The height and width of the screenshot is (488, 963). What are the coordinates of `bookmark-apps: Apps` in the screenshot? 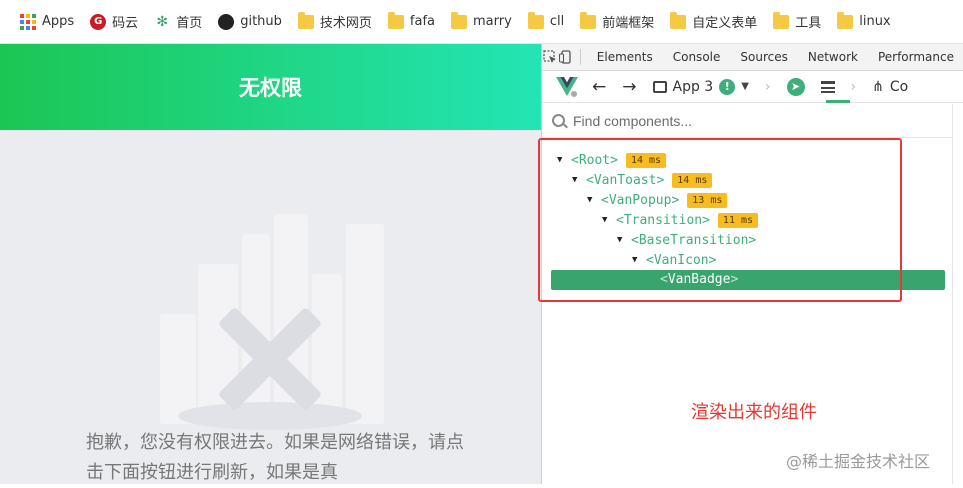 It's located at (47, 22).